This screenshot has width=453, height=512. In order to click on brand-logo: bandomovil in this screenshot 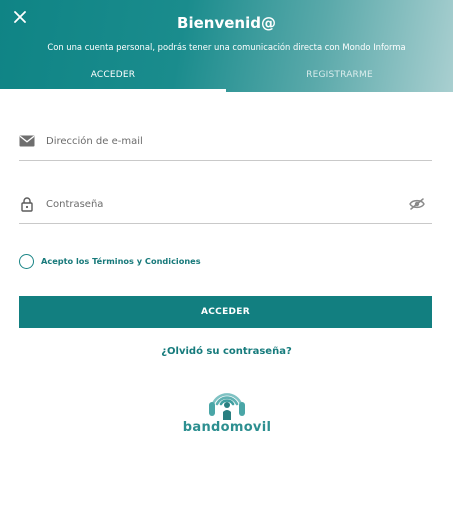, I will do `click(227, 412)`.